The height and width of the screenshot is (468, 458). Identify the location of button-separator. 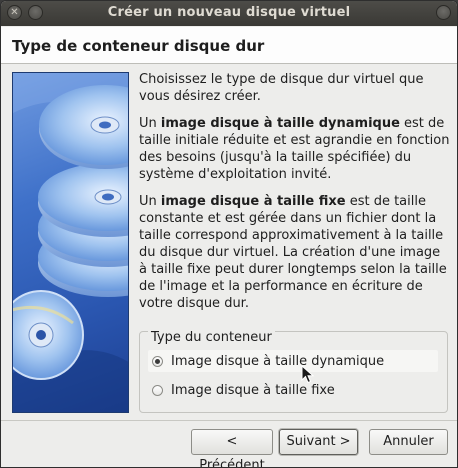
(229, 420).